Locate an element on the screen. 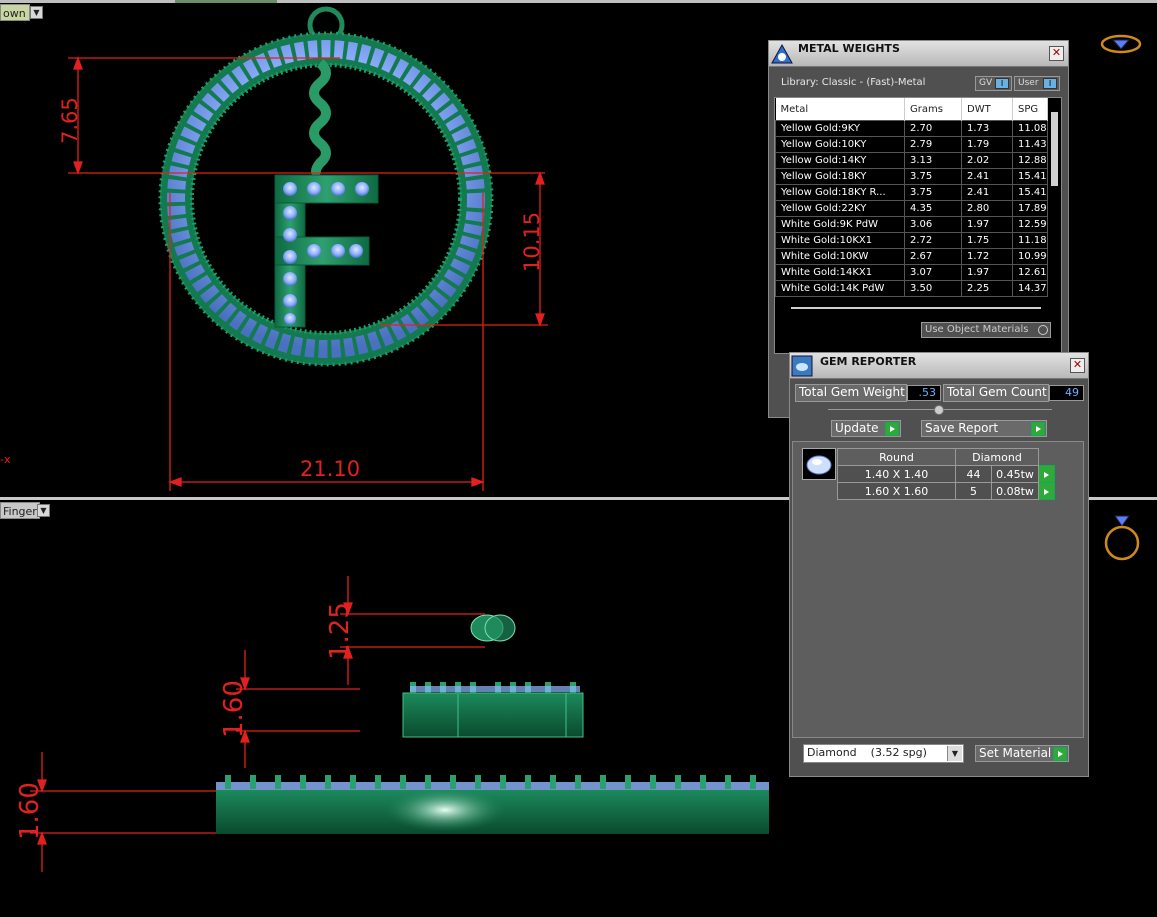 The height and width of the screenshot is (917, 1157). metal-table-row: White Gold:9K PdW 3.06 1.97 12.59 is located at coordinates (911, 224).